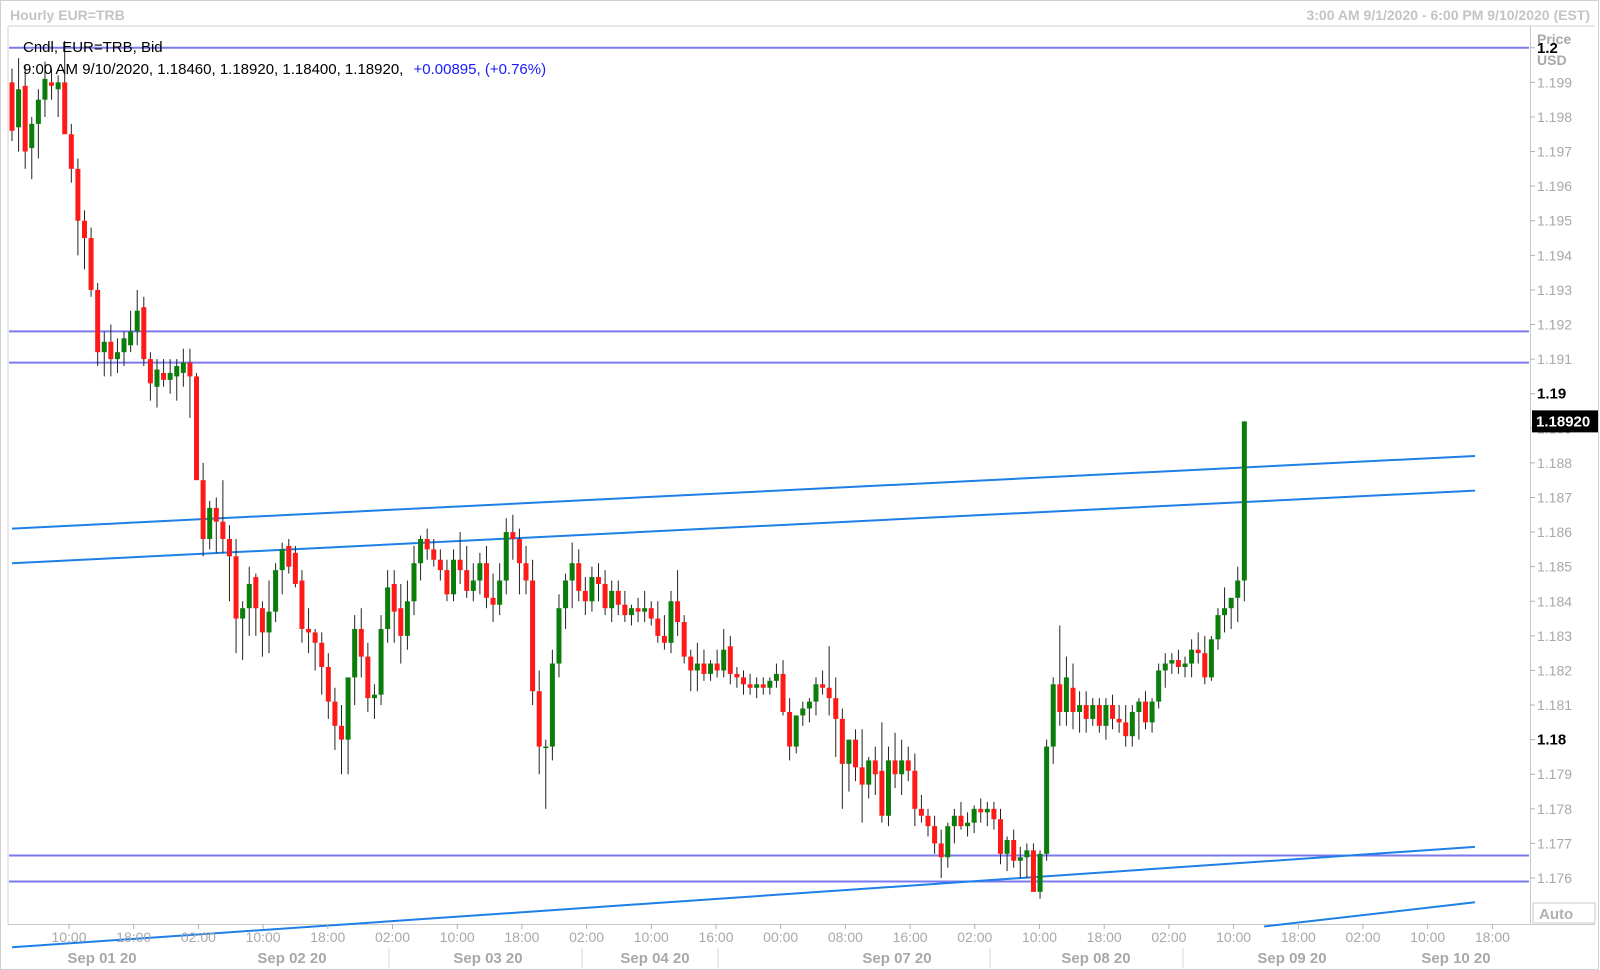  I want to click on price-tick-label: 1.19, so click(1551, 394).